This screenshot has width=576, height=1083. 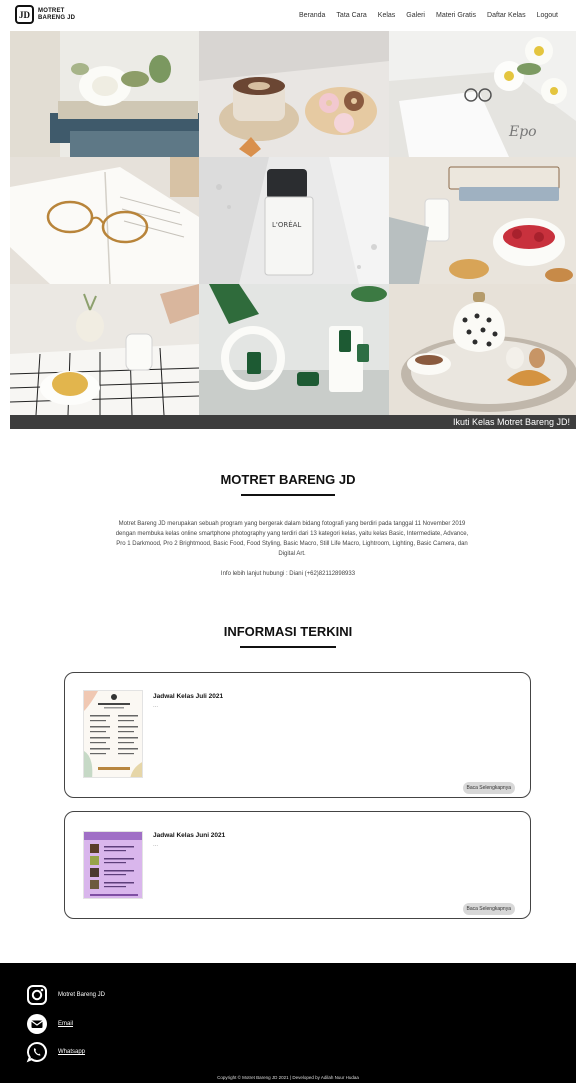 What do you see at coordinates (312, 15) in the screenshot?
I see `nav-link-beranda: Beranda` at bounding box center [312, 15].